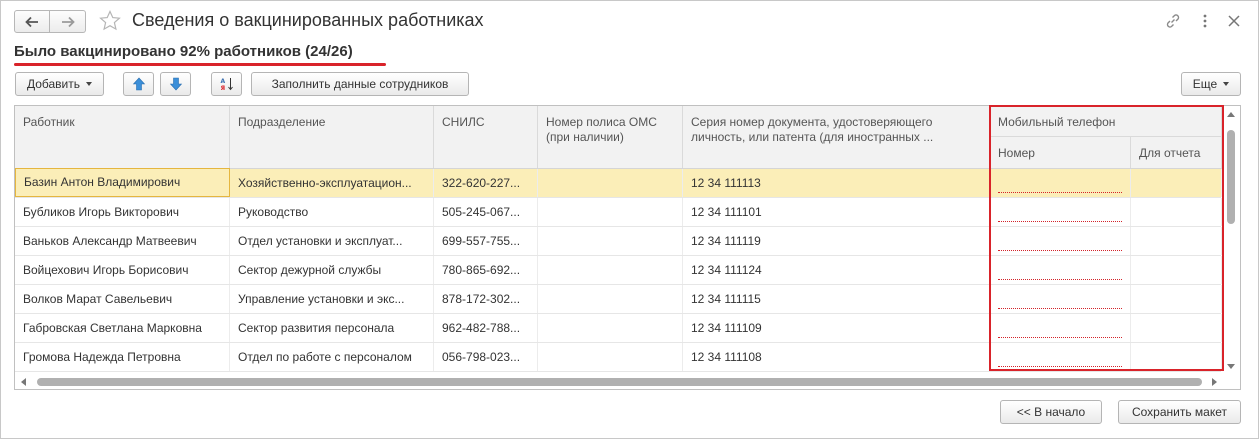  What do you see at coordinates (836, 357) in the screenshot?
I see `cell-doc: 12 34 111108` at bounding box center [836, 357].